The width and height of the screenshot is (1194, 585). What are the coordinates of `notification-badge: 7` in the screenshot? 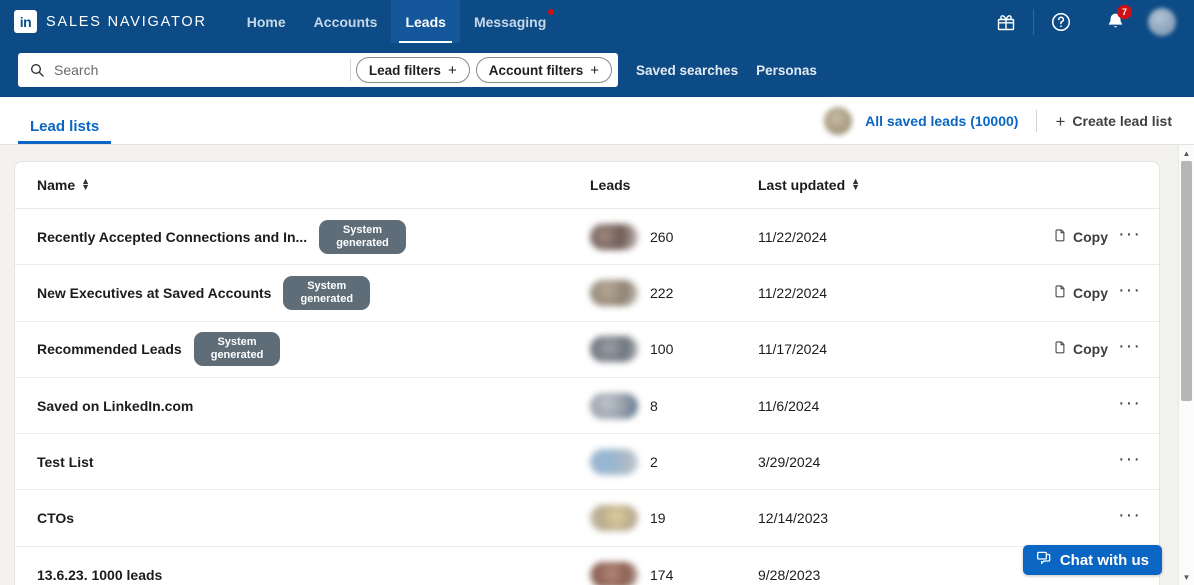 It's located at (1124, 12).